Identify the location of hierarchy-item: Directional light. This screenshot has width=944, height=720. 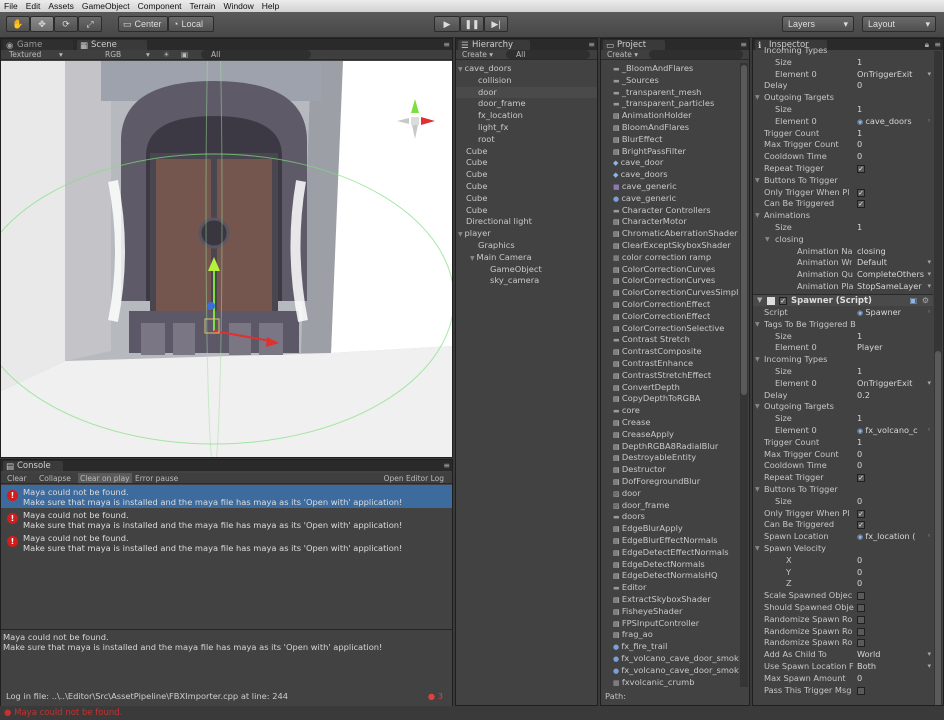
(526, 222).